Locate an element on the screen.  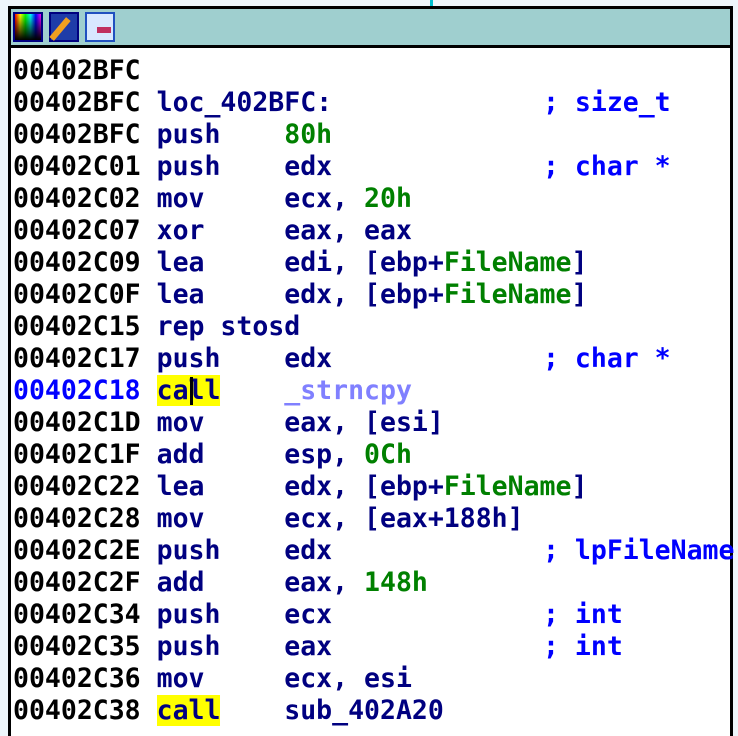
code-line: 00402C35 push eax ; int is located at coordinates (318, 647).